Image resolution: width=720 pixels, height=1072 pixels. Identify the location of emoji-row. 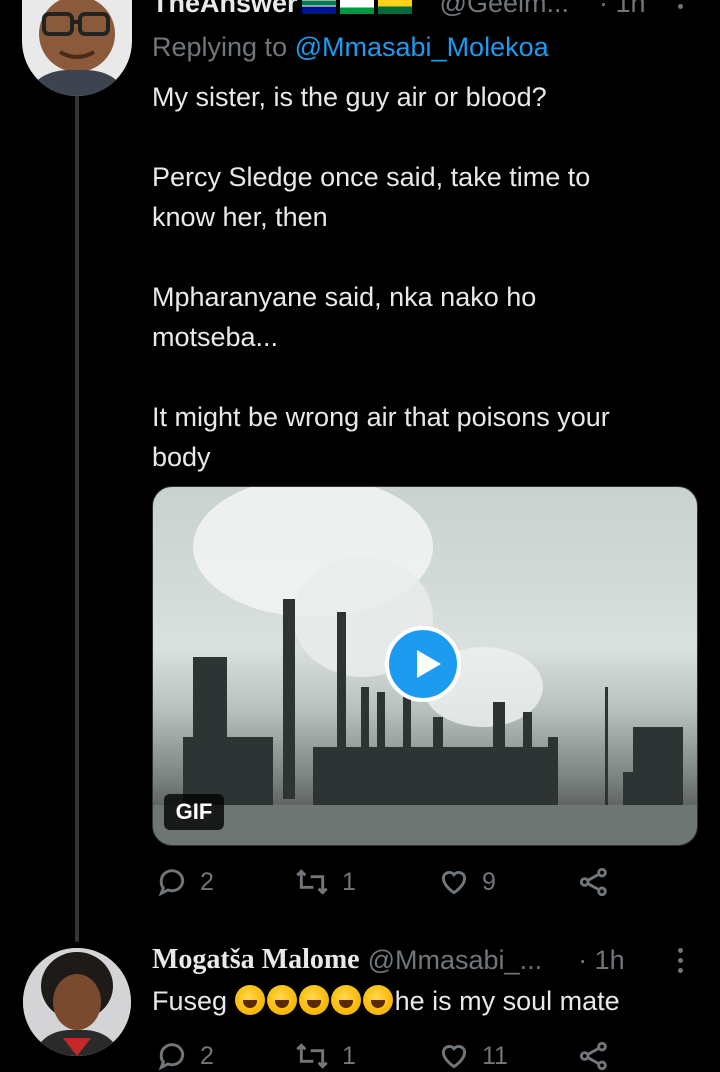
(314, 1000).